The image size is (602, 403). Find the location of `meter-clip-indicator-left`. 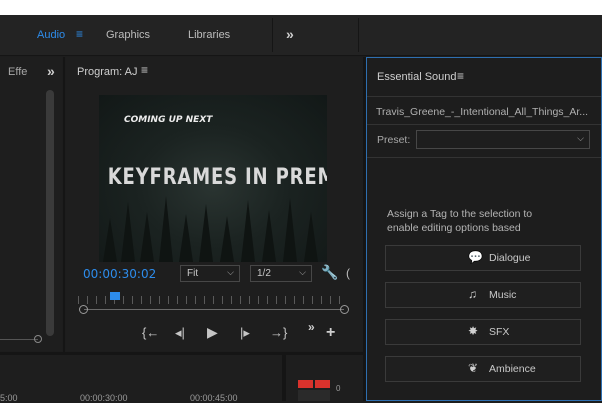

meter-clip-indicator-left is located at coordinates (305, 384).